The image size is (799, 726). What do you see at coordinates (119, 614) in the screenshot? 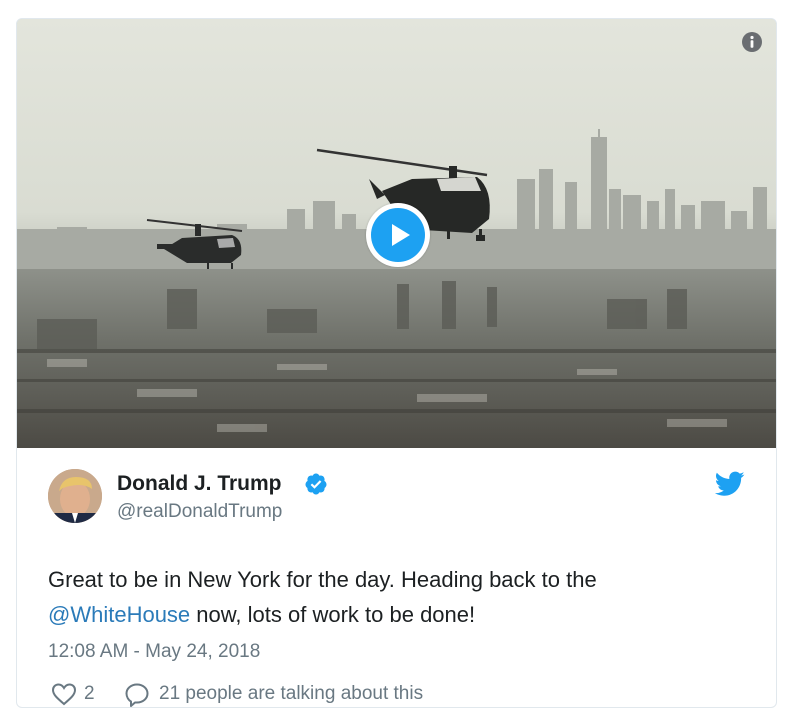
I see `mention-link: @WhiteHouse` at bounding box center [119, 614].